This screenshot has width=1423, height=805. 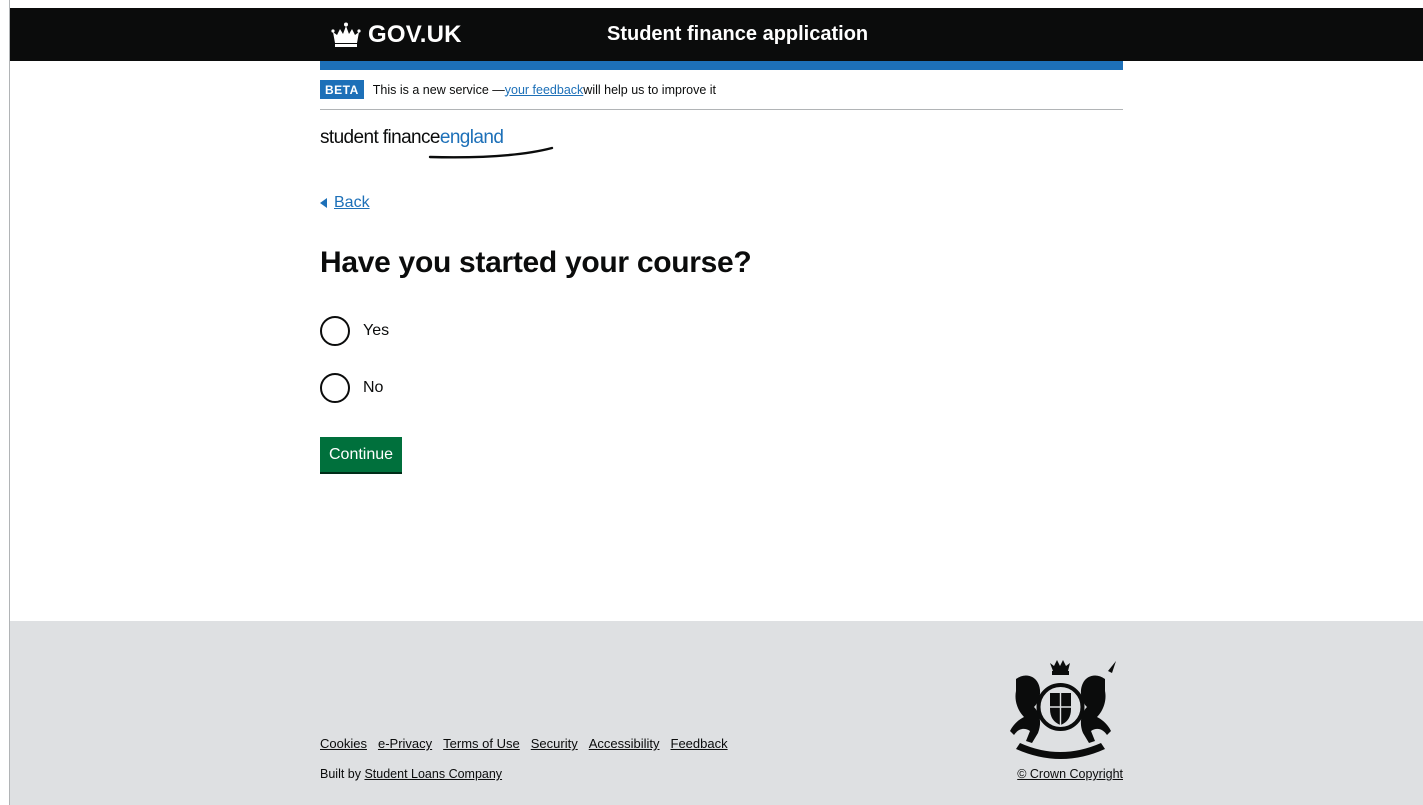 What do you see at coordinates (343, 743) in the screenshot?
I see `footer-link-cookies: Cookies` at bounding box center [343, 743].